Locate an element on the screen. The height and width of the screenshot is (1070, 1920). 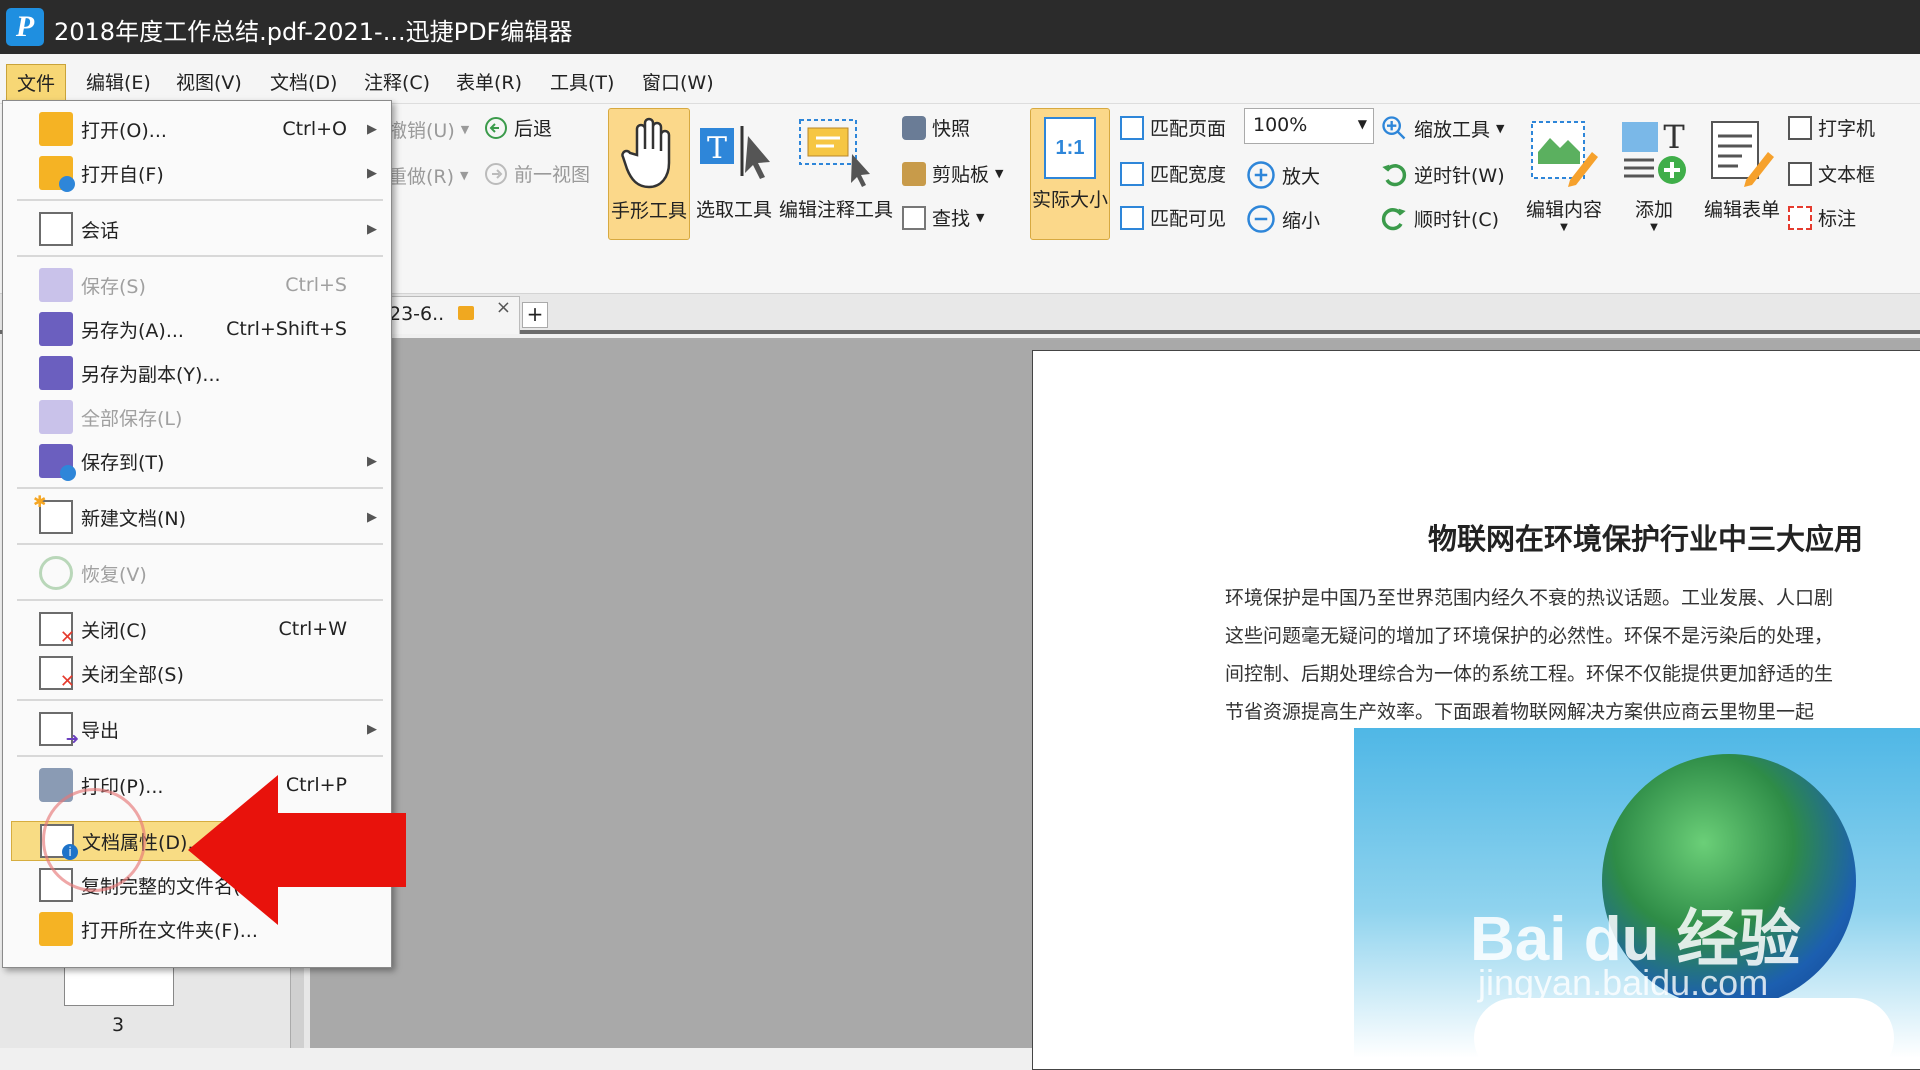
callout-icon is located at coordinates (1800, 217).